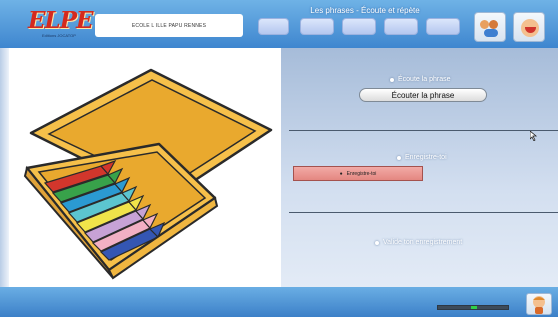 This screenshot has width=558, height=317. Describe the element at coordinates (279, 302) in the screenshot. I see `footer-bar` at that location.